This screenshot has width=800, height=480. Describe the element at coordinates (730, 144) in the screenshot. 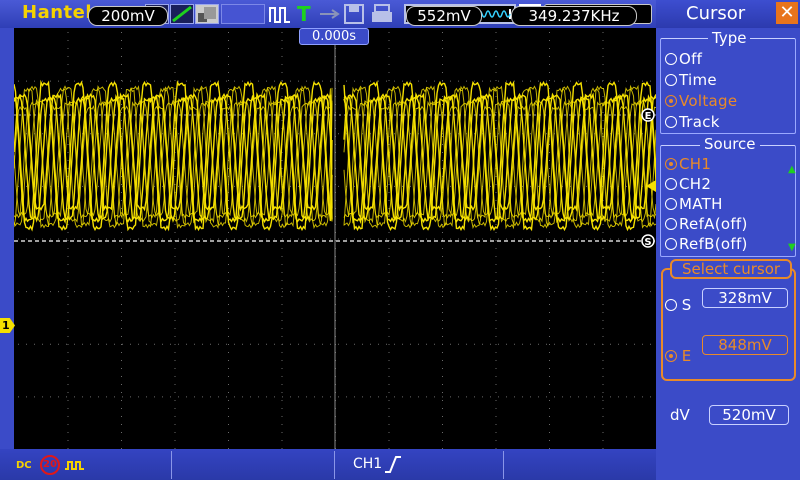

I see `source-group-title: Source` at that location.